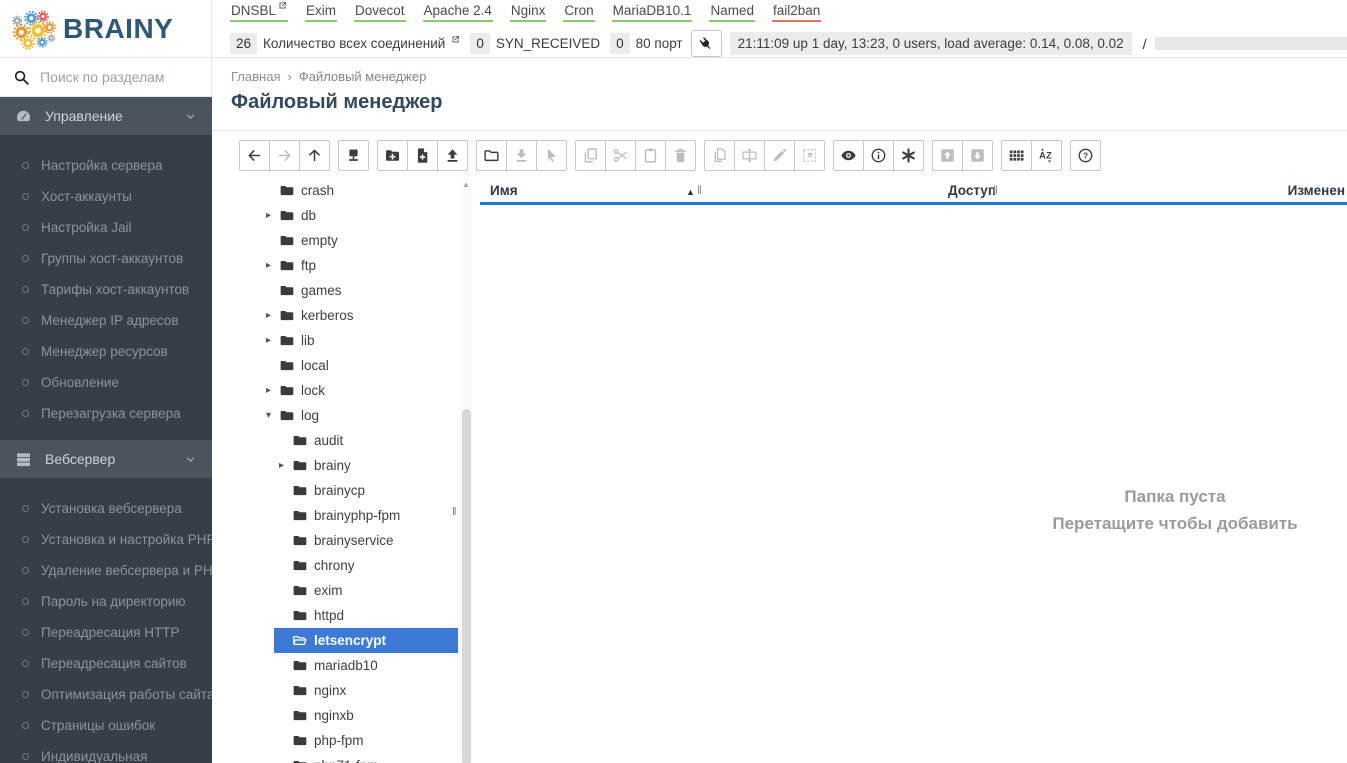  I want to click on tree-item-mariadb10: mariadb10, so click(344, 665).